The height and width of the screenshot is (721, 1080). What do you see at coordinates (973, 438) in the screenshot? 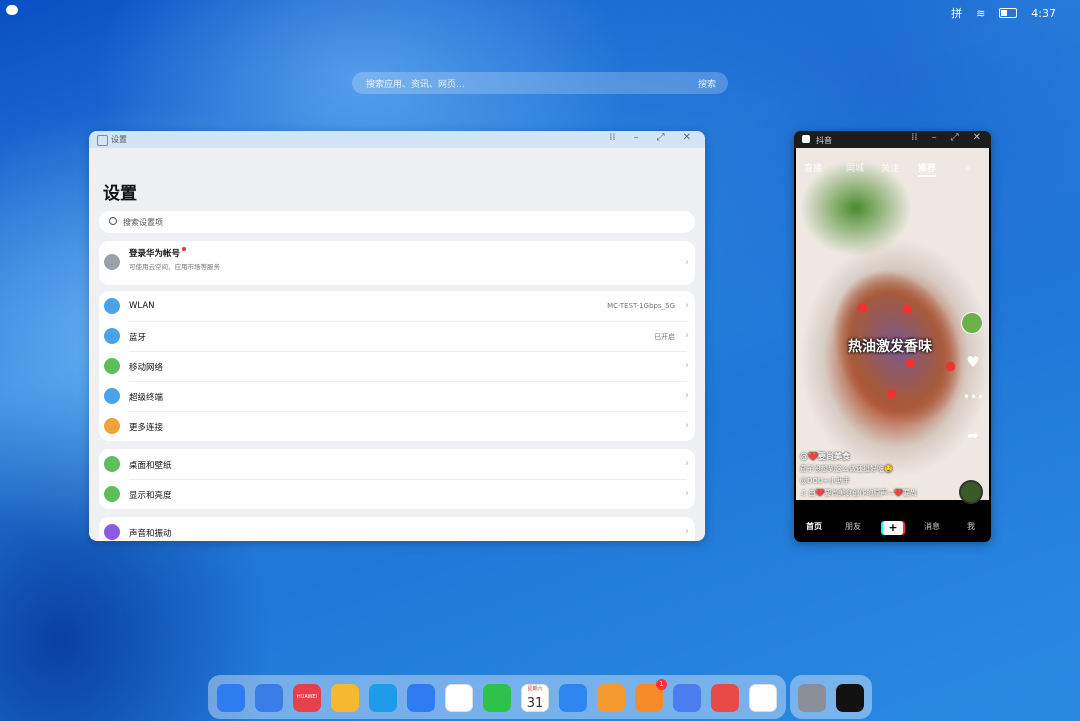
I see `share-icon: ➦` at bounding box center [973, 438].